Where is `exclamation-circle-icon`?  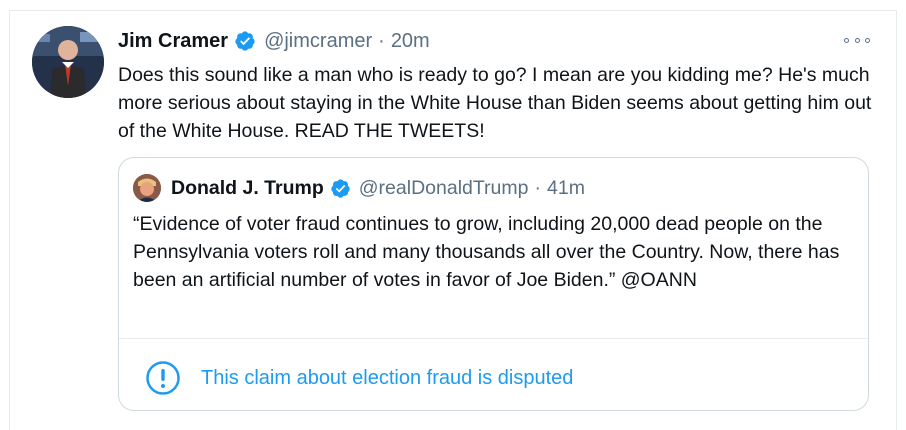
exclamation-circle-icon is located at coordinates (163, 378).